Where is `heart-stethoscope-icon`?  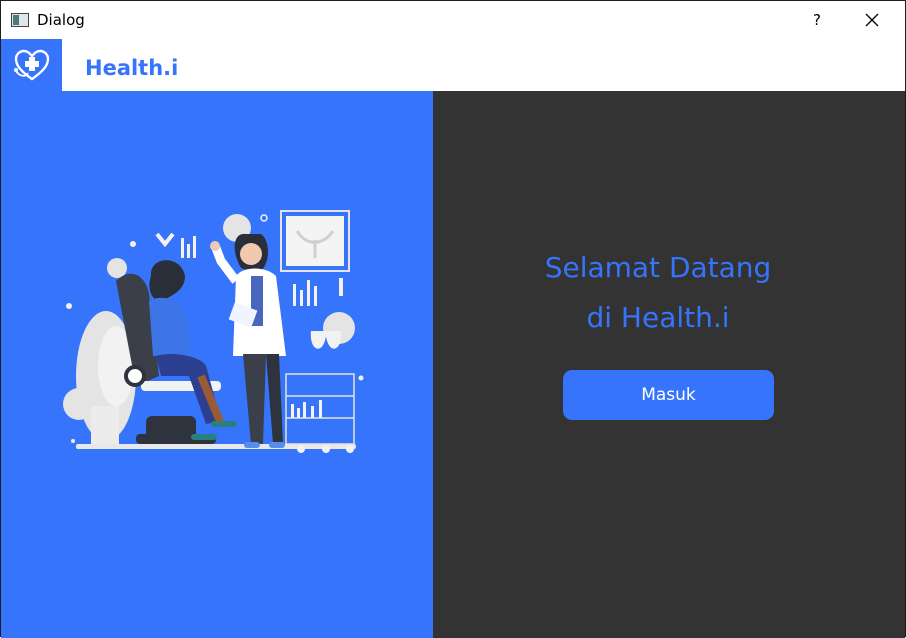
heart-stethoscope-icon is located at coordinates (31, 65).